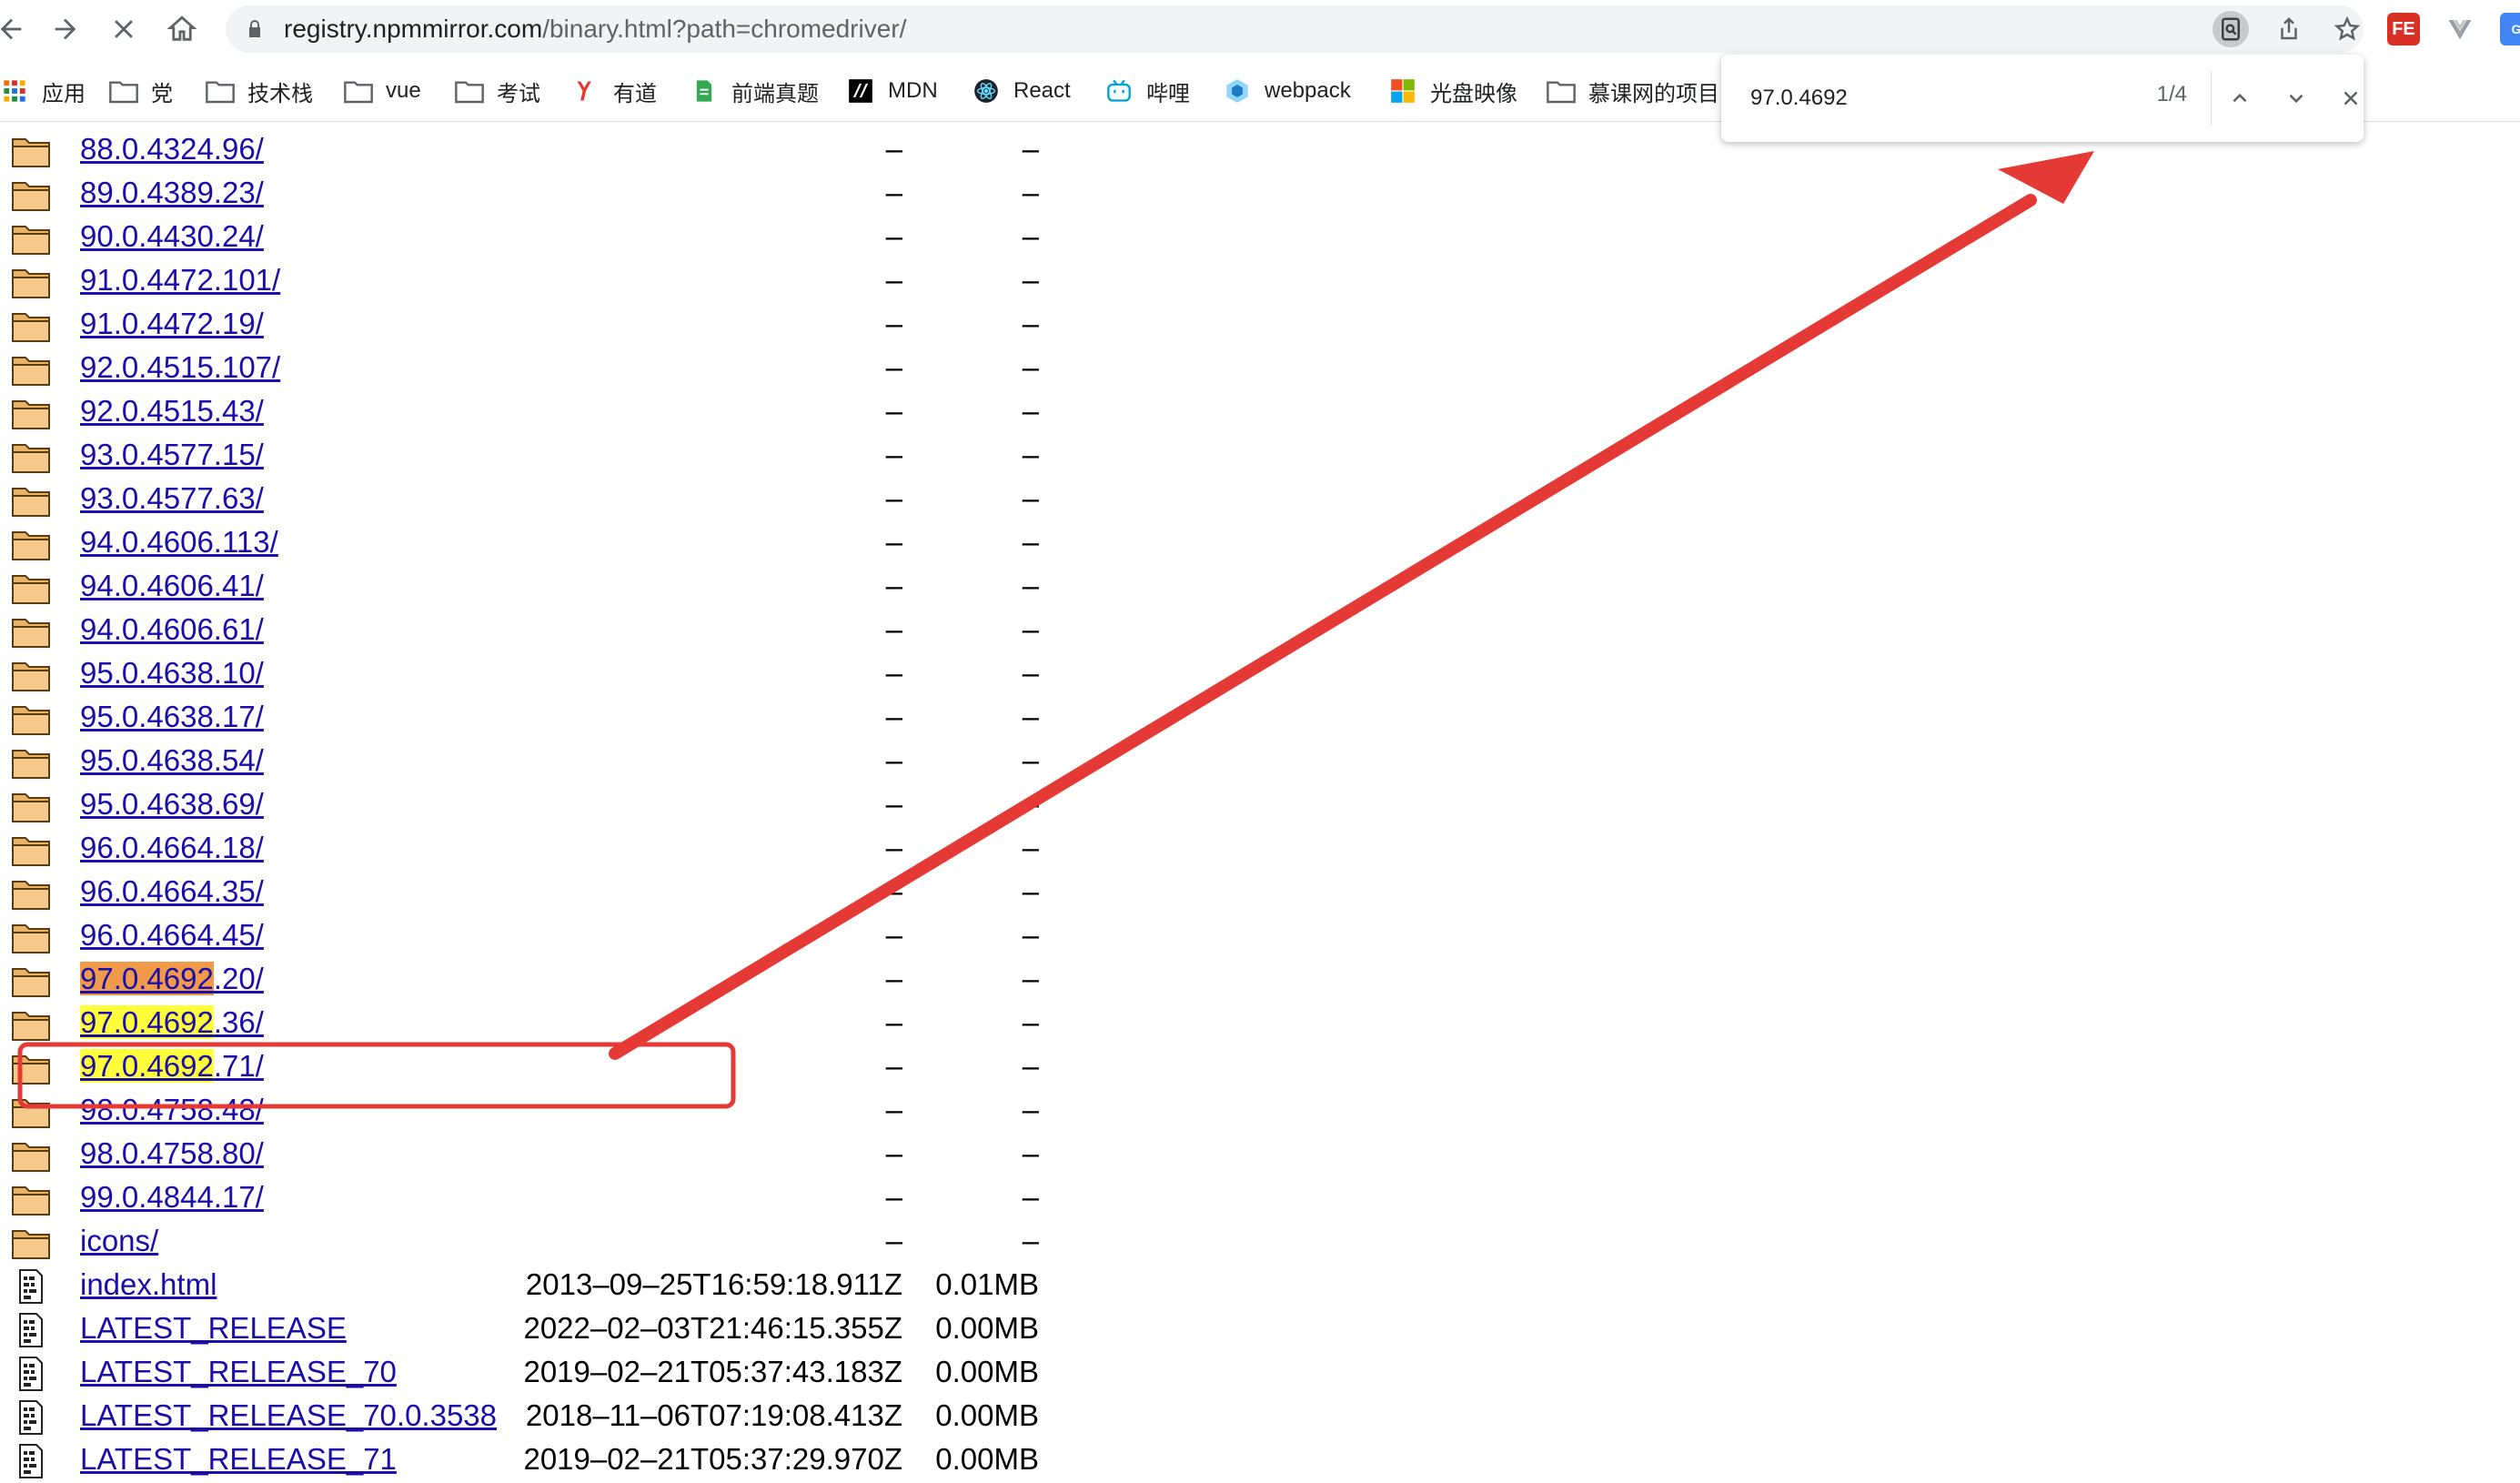 The image size is (2520, 1483). What do you see at coordinates (280, 93) in the screenshot?
I see `bookmark-label: 技术栈` at bounding box center [280, 93].